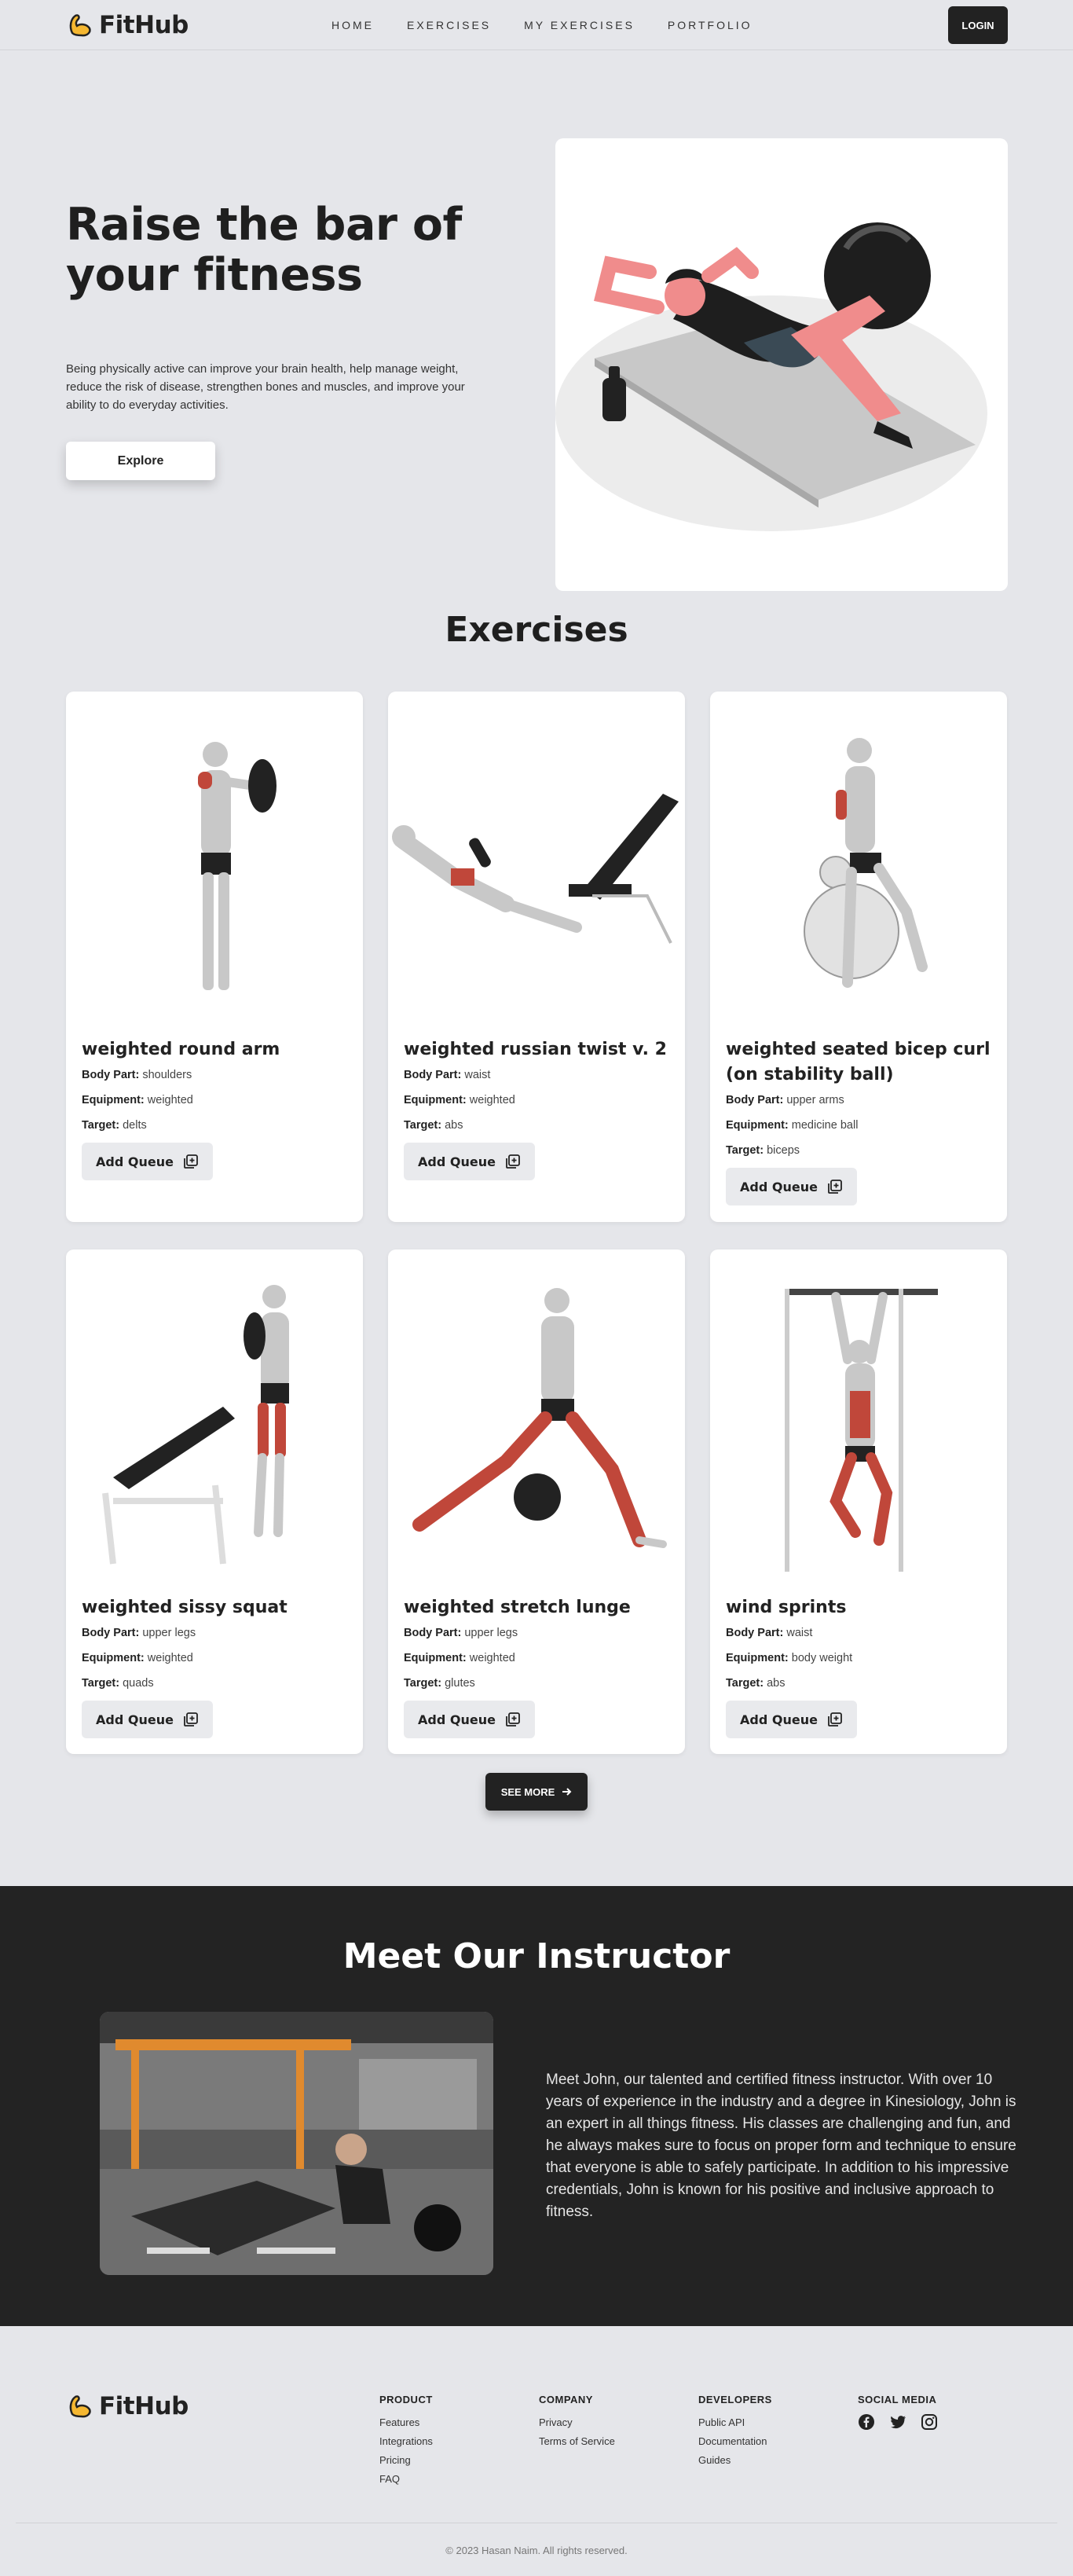 This screenshot has width=1073, height=2576. Describe the element at coordinates (138, 1683) in the screenshot. I see `target-value: quads` at that location.